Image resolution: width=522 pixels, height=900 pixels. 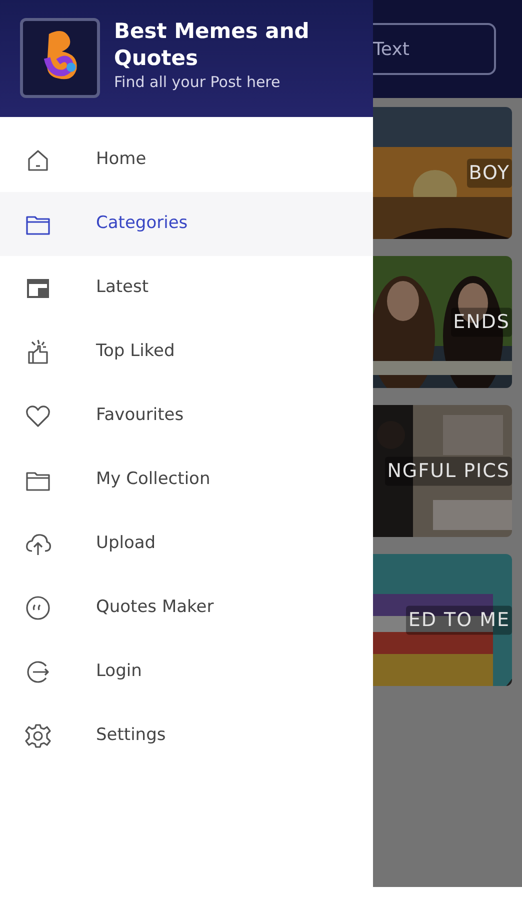 What do you see at coordinates (186, 288) in the screenshot?
I see `menu-item: Latest` at bounding box center [186, 288].